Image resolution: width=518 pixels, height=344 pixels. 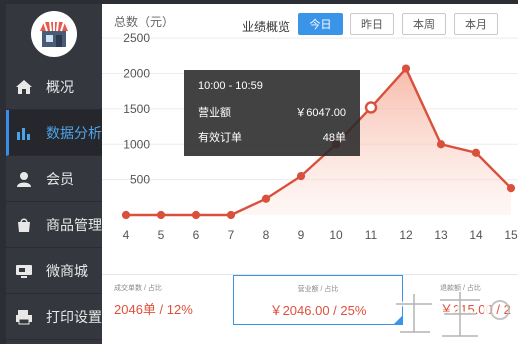 I want to click on tooltip-time-range: 10:00 - 10:59, so click(x=230, y=86).